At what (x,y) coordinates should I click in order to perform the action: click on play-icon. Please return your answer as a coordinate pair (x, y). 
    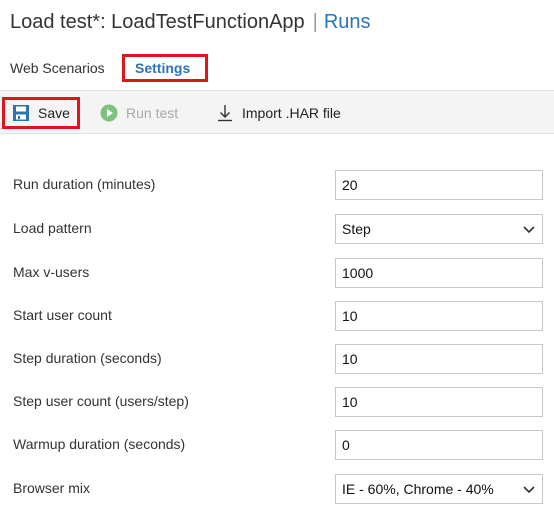
    Looking at the image, I should click on (109, 113).